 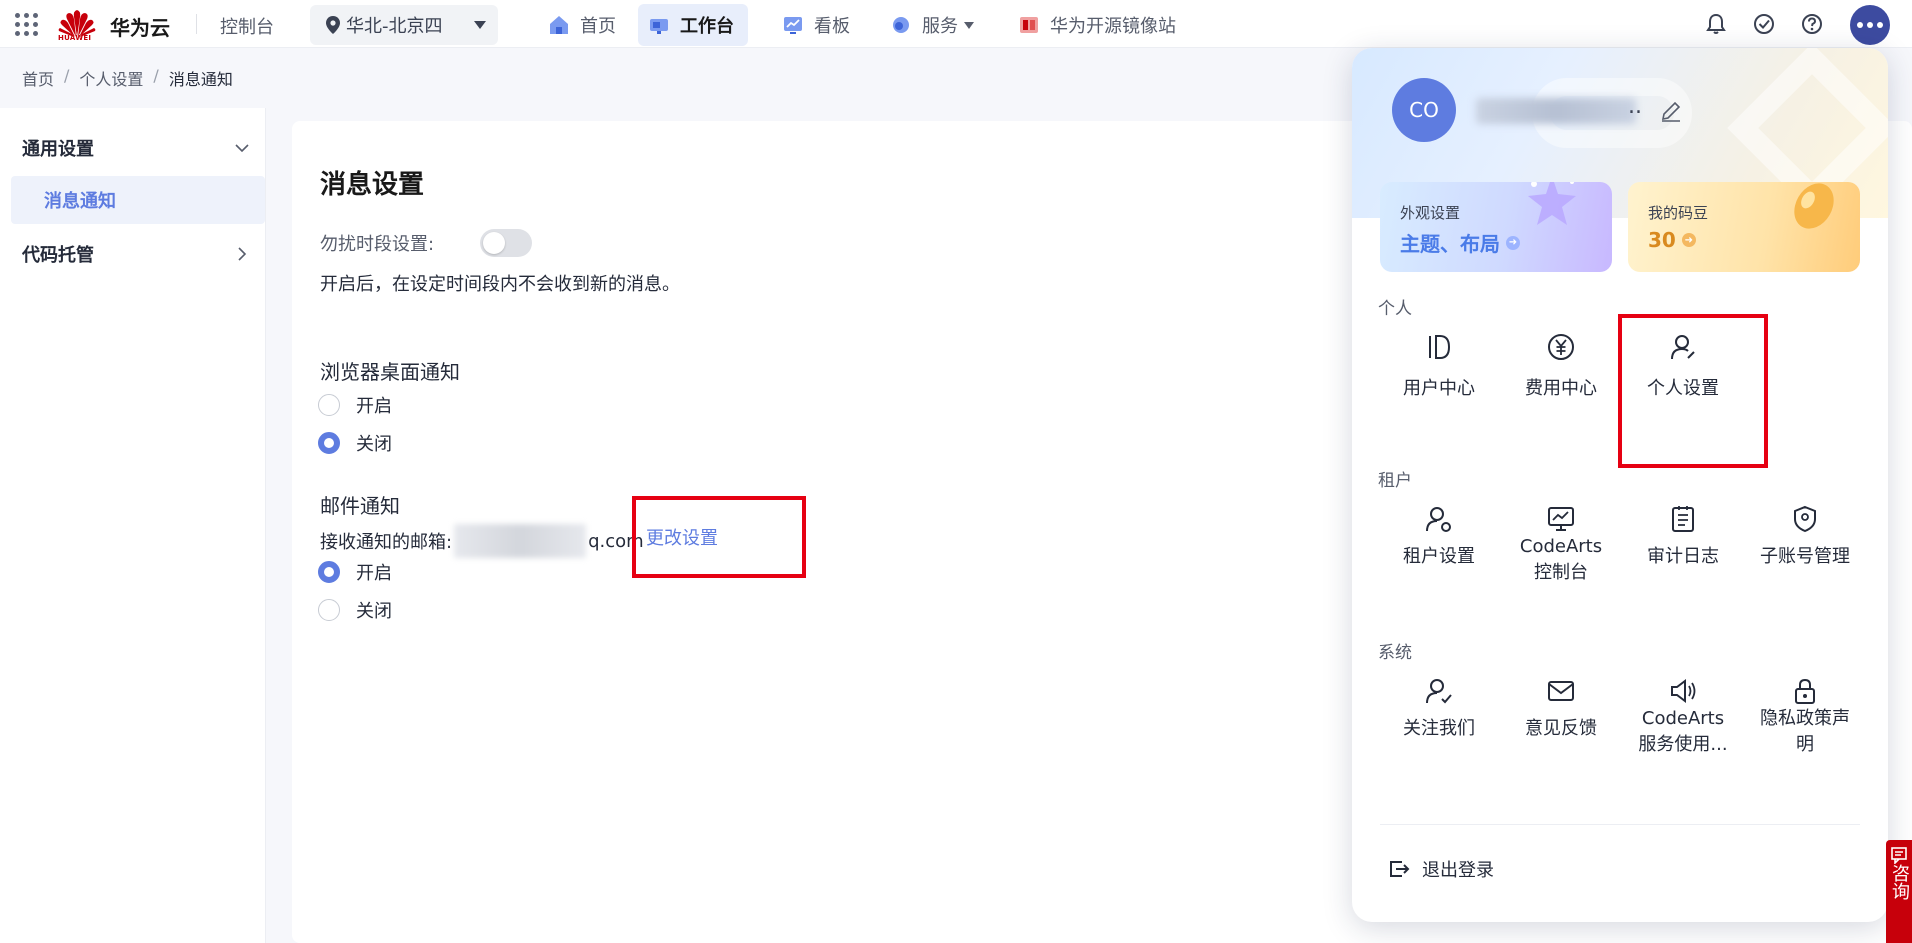 I want to click on feedback-item: 意见反馈, so click(x=1561, y=718).